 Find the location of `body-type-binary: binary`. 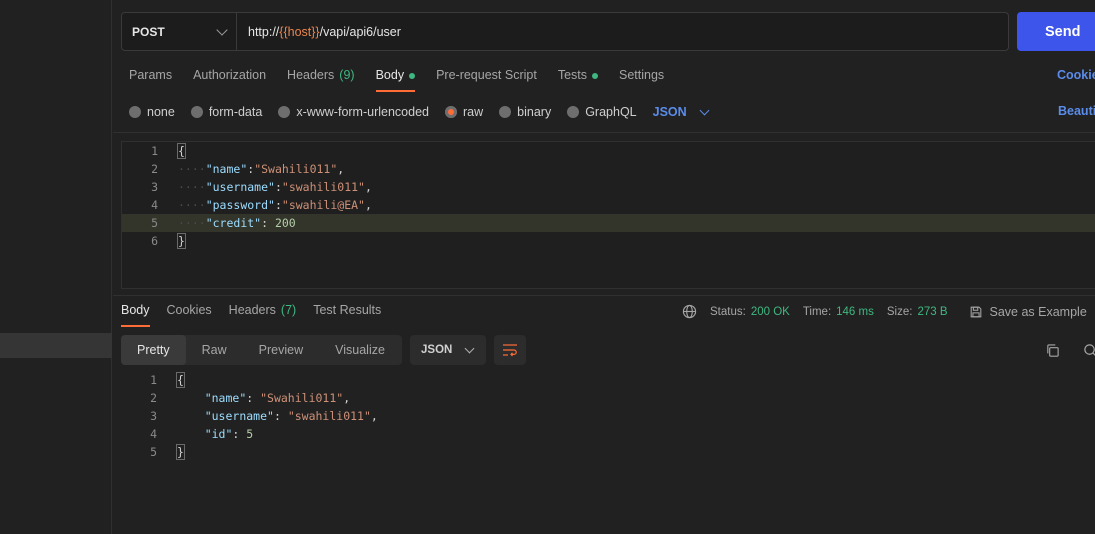

body-type-binary: binary is located at coordinates (525, 112).